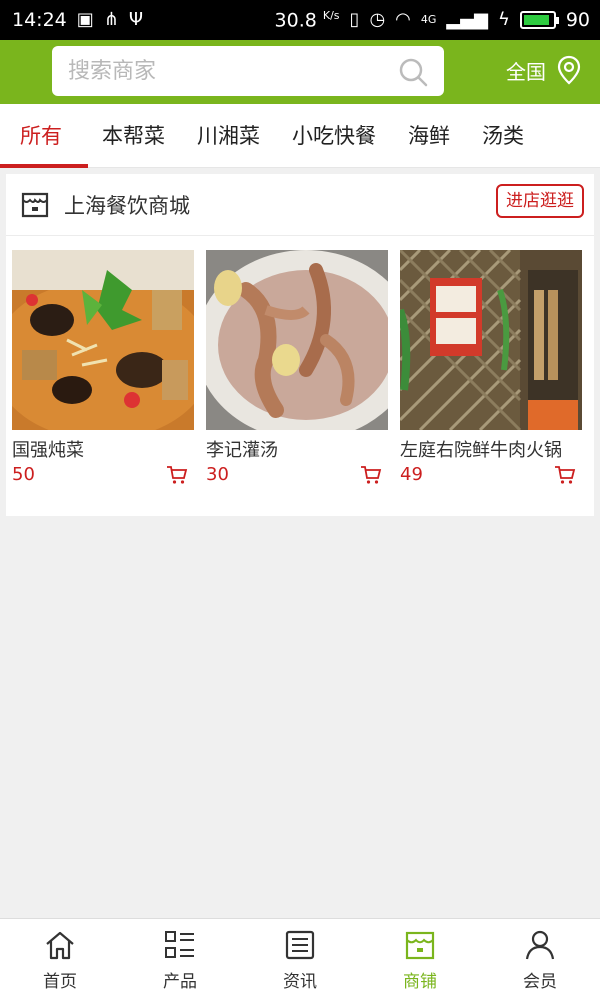 Image resolution: width=600 pixels, height=1000 pixels. What do you see at coordinates (127, 205) in the screenshot?
I see `store-name: 上海餐饮商城` at bounding box center [127, 205].